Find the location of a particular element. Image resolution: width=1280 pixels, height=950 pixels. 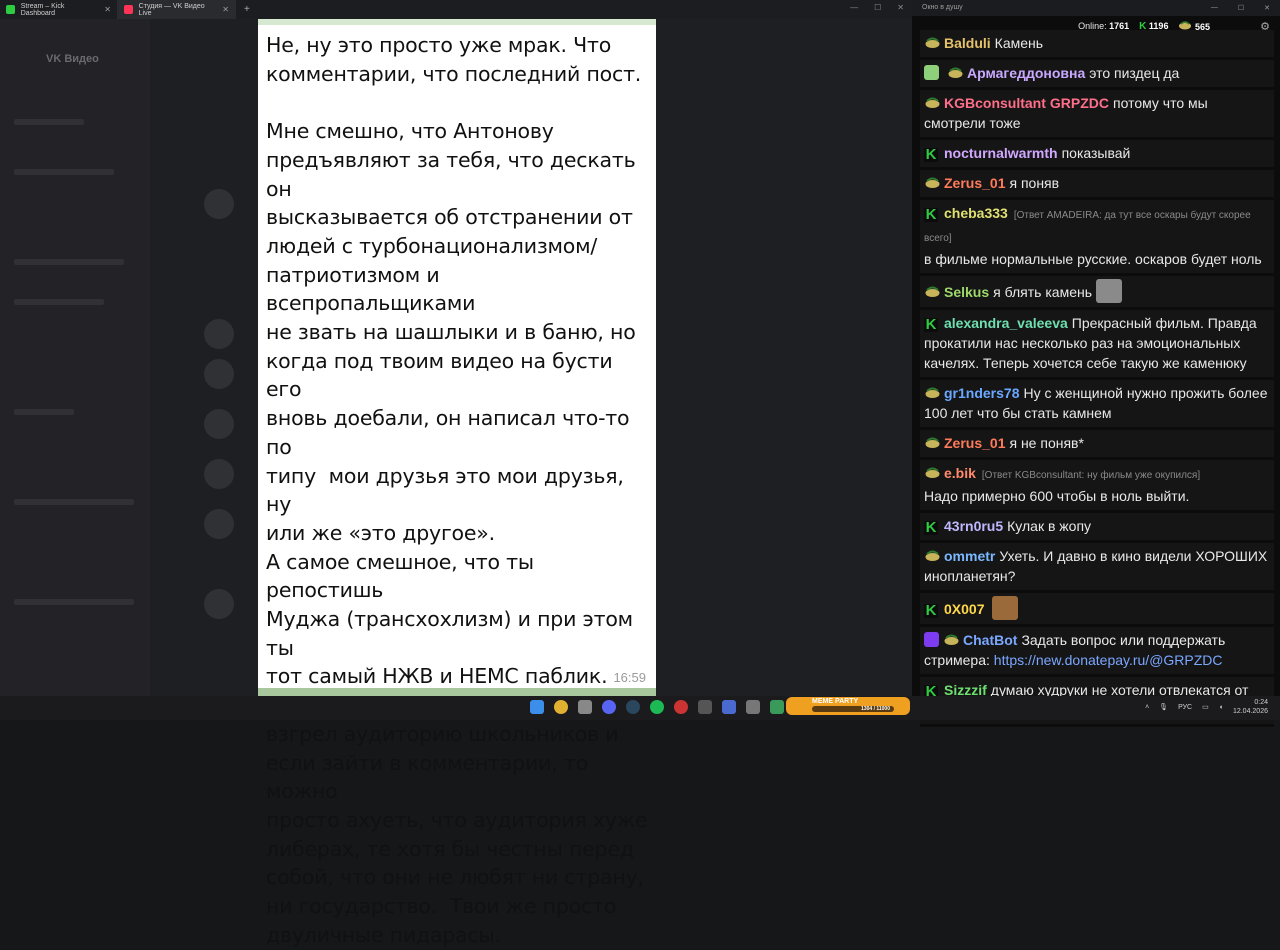

donate-link: https://new.donatepay.ru/@GRPZDC is located at coordinates (1108, 660).